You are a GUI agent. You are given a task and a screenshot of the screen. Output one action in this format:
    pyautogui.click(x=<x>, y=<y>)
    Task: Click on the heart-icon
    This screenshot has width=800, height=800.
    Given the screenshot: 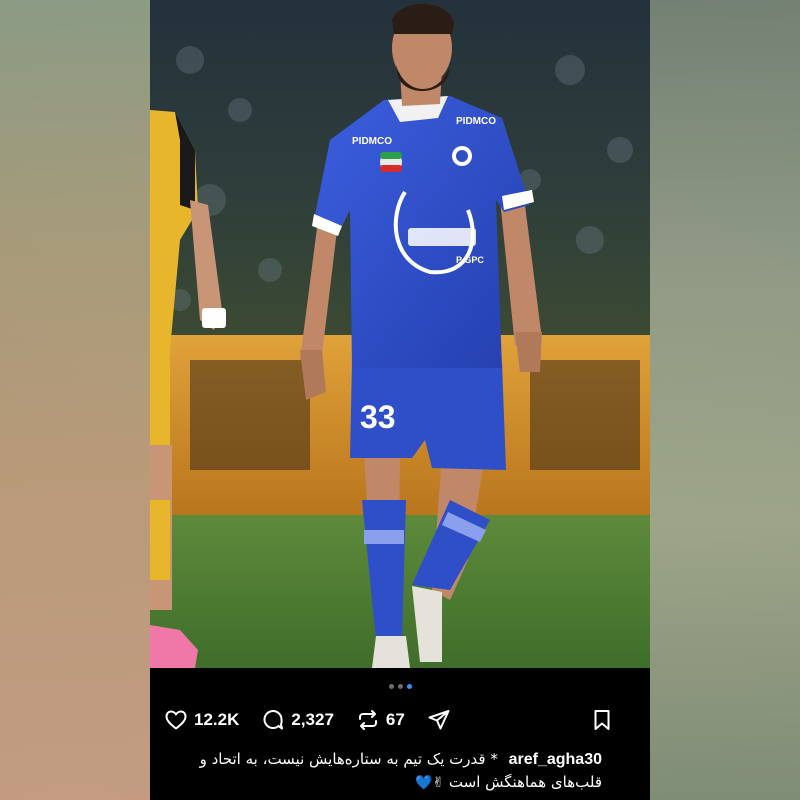 What is the action you would take?
    pyautogui.click(x=176, y=720)
    